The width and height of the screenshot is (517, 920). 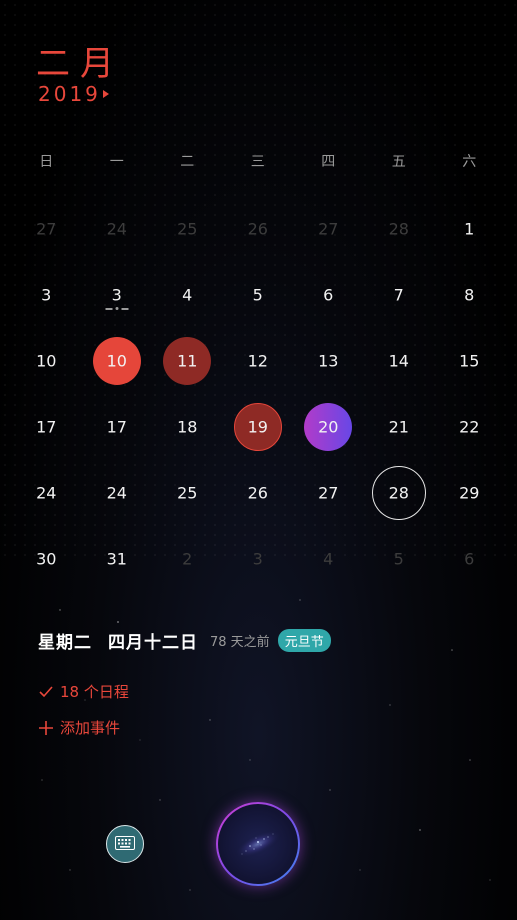 What do you see at coordinates (398, 162) in the screenshot?
I see `weekday-label: 五` at bounding box center [398, 162].